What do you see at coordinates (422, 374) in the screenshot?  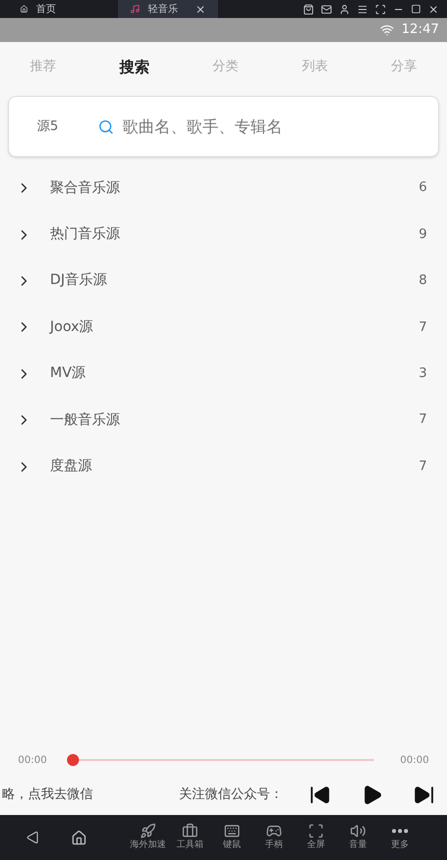 I see `source-count: 3` at bounding box center [422, 374].